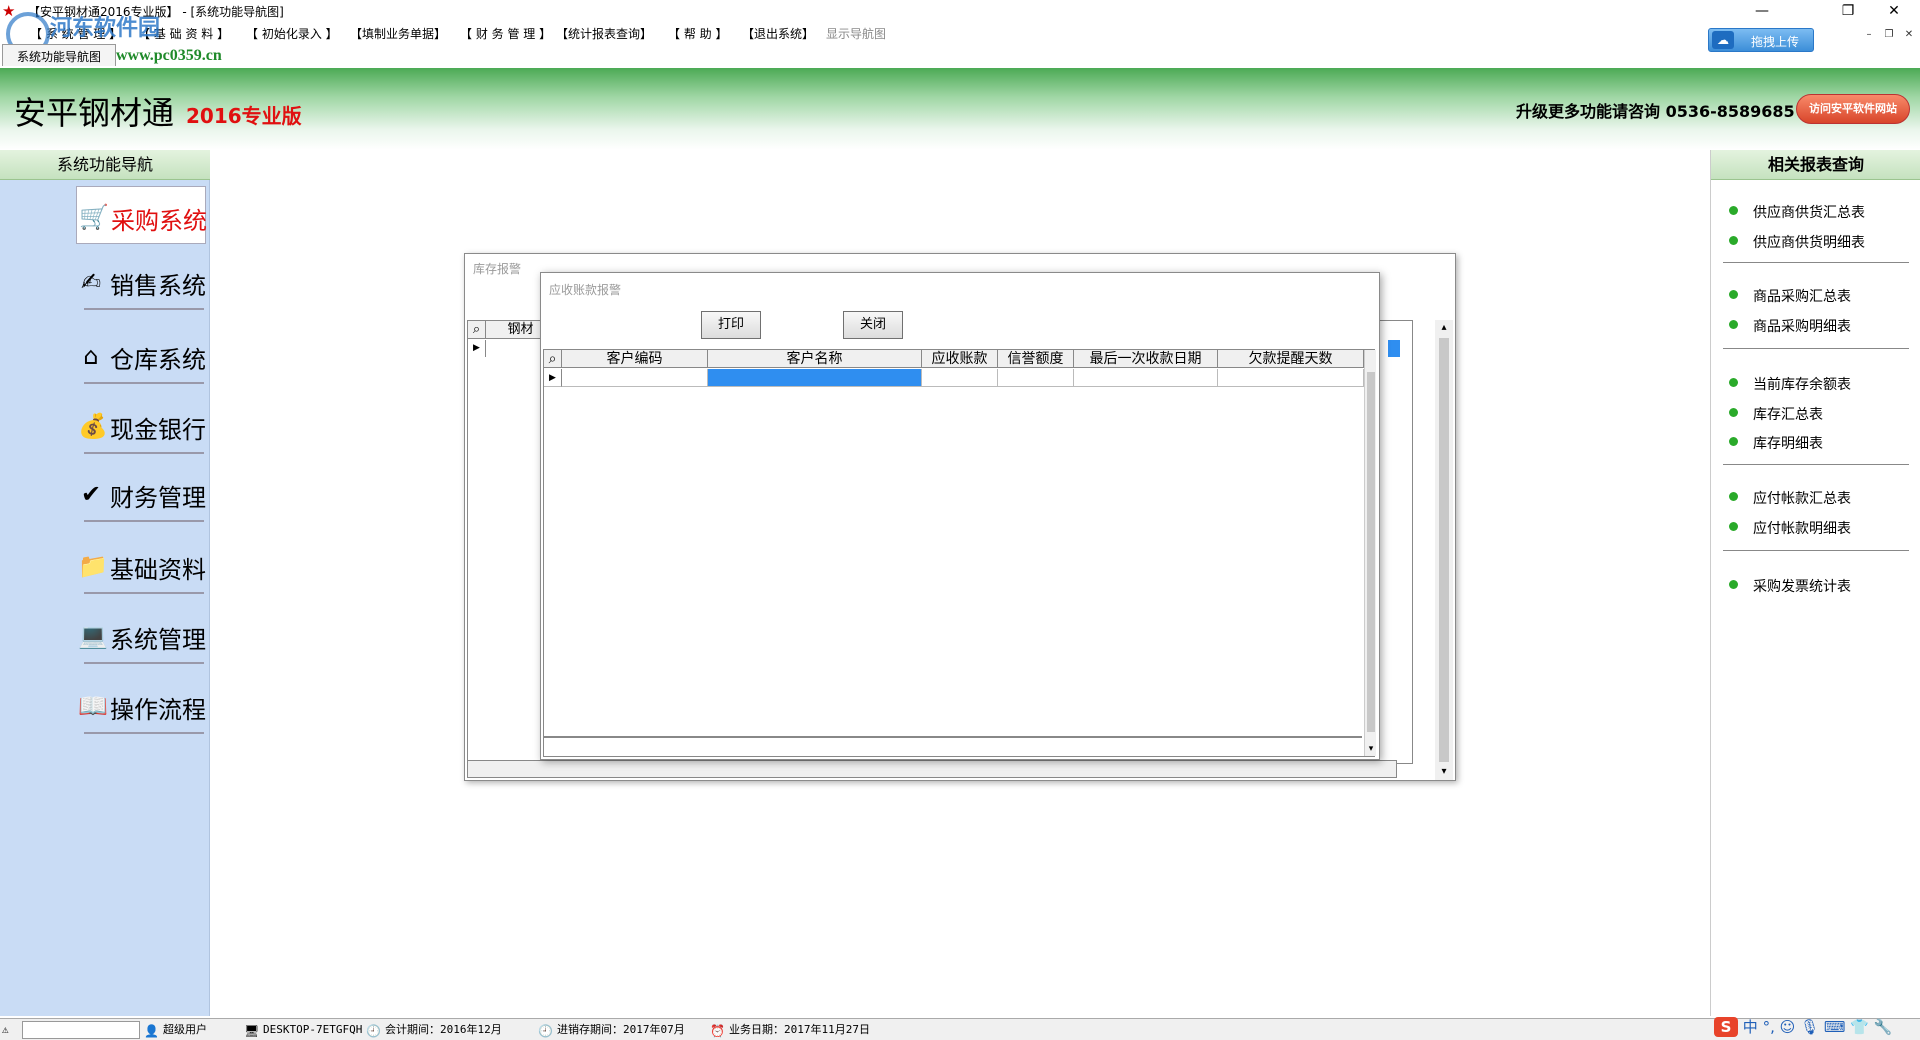  What do you see at coordinates (1788, 1027) in the screenshot?
I see `emoji-icon: ☺` at bounding box center [1788, 1027].